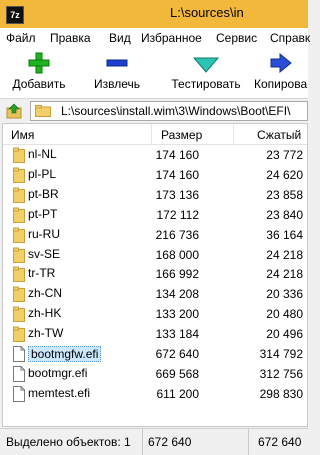 The height and width of the screenshot is (455, 320). Describe the element at coordinates (42, 273) in the screenshot. I see `file-name: tr-TR` at that location.